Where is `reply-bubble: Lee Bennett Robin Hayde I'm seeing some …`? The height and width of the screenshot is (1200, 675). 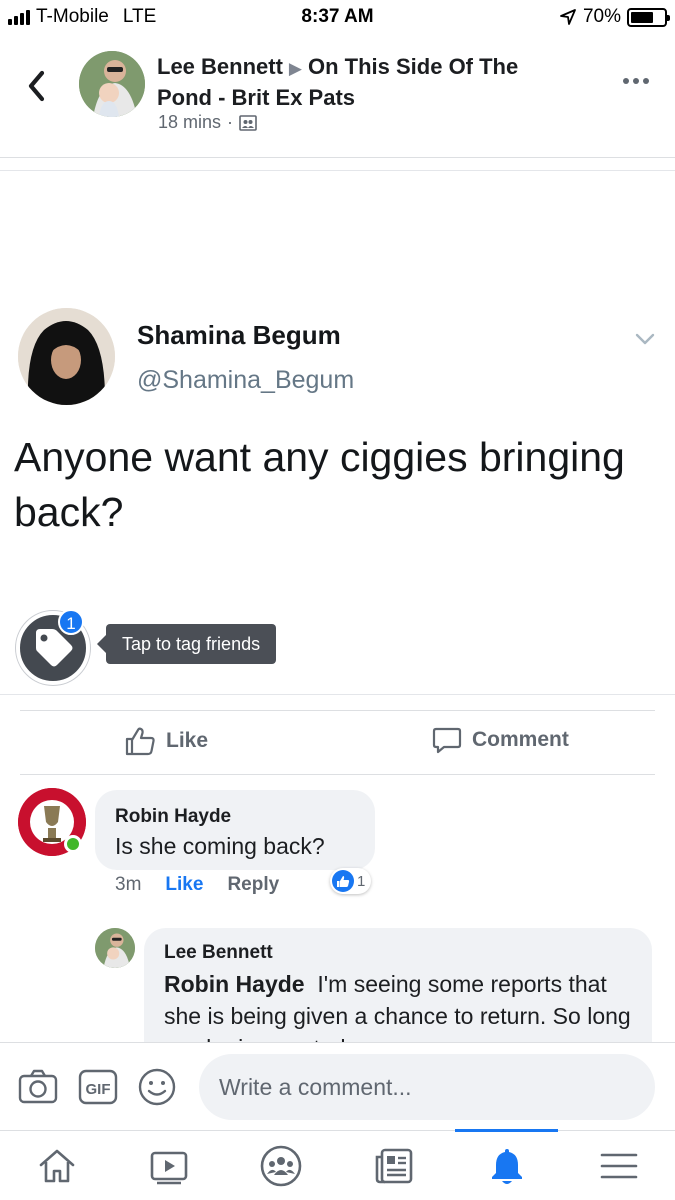
reply-bubble: Lee Bennett Robin Hayde I'm seeing some … is located at coordinates (398, 985).